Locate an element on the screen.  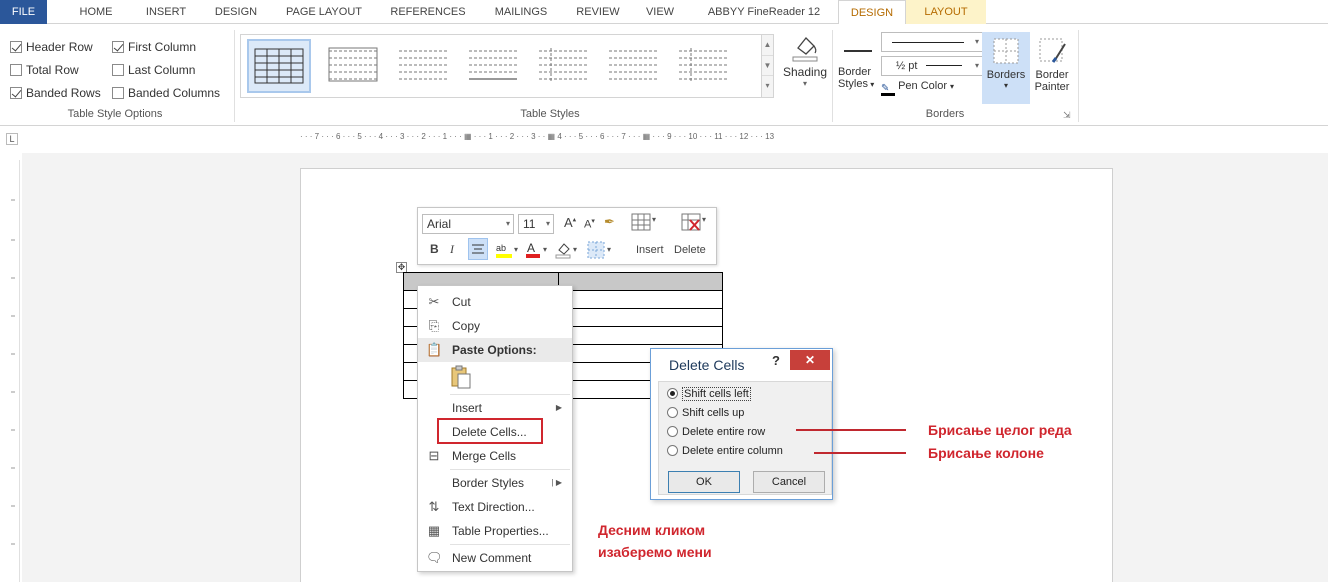
menu-item-border-styles: Border Styles | ▶ is located at coordinates (495, 483).